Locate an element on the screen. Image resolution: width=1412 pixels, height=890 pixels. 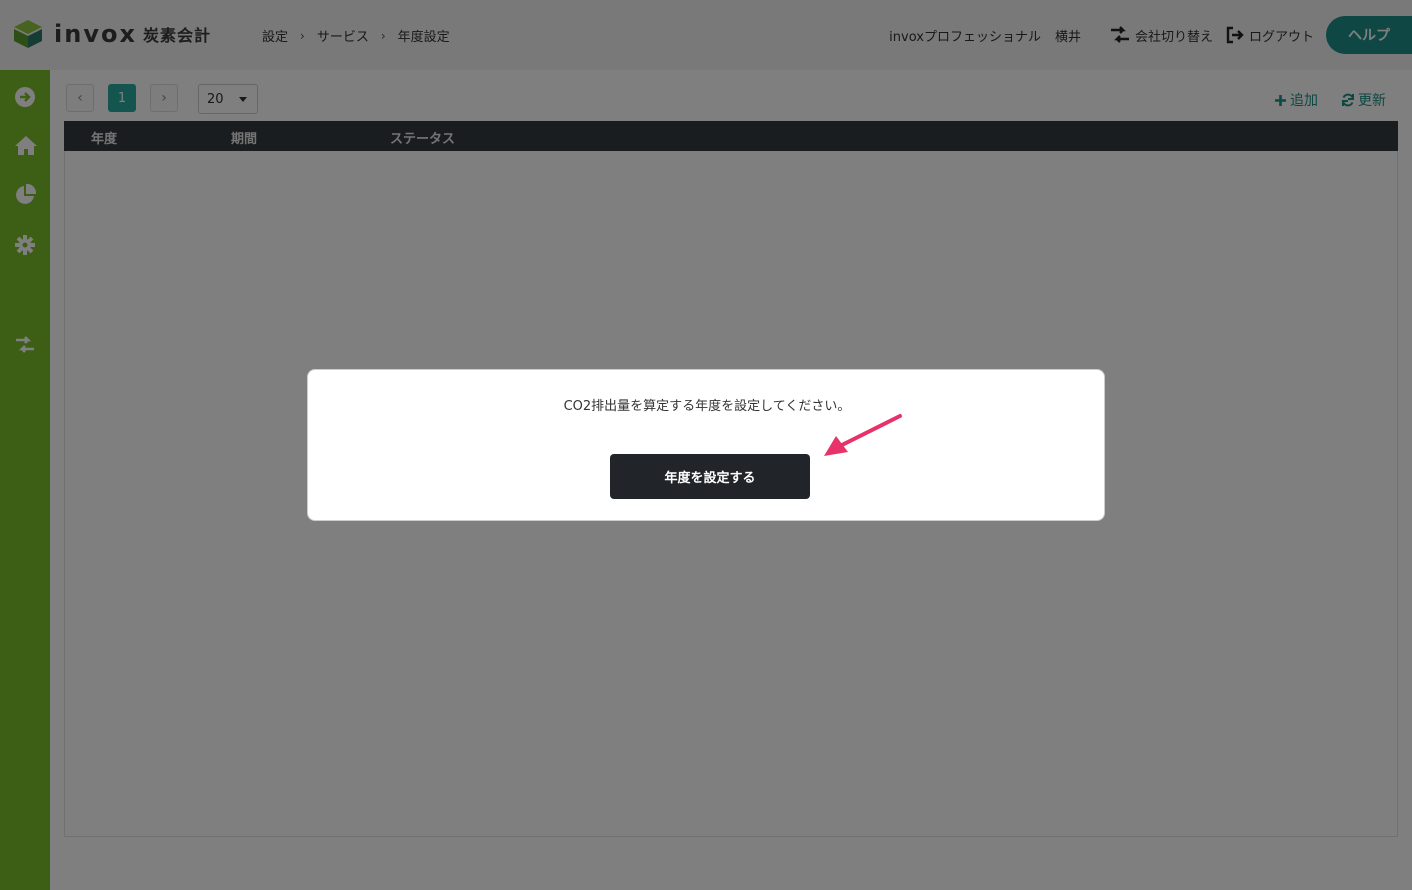
pointer-arrow-icon is located at coordinates (863, 435).